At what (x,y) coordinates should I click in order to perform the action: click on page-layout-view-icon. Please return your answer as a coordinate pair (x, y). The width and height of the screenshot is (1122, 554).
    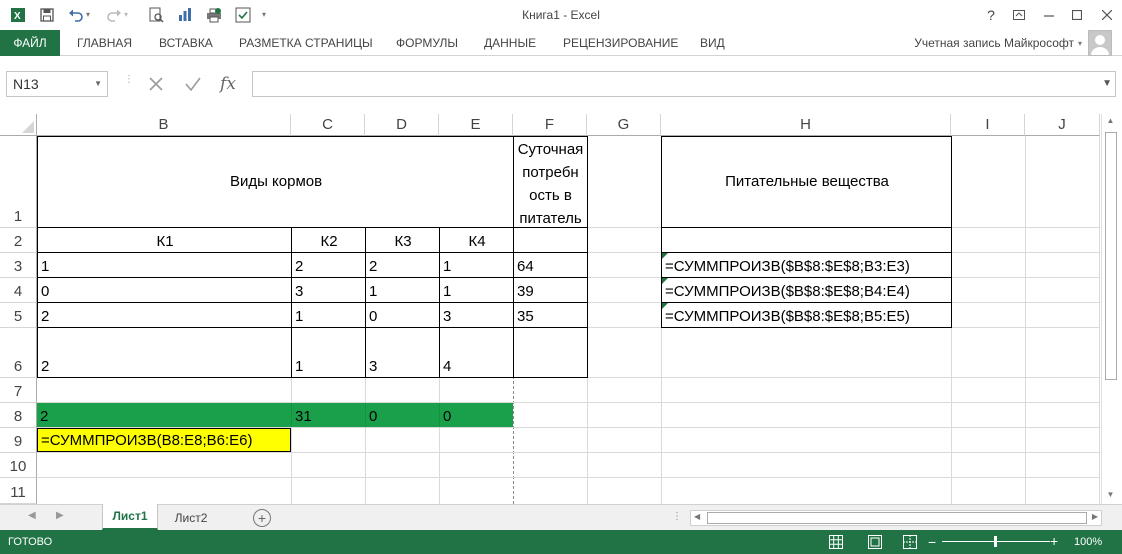
    Looking at the image, I should click on (875, 542).